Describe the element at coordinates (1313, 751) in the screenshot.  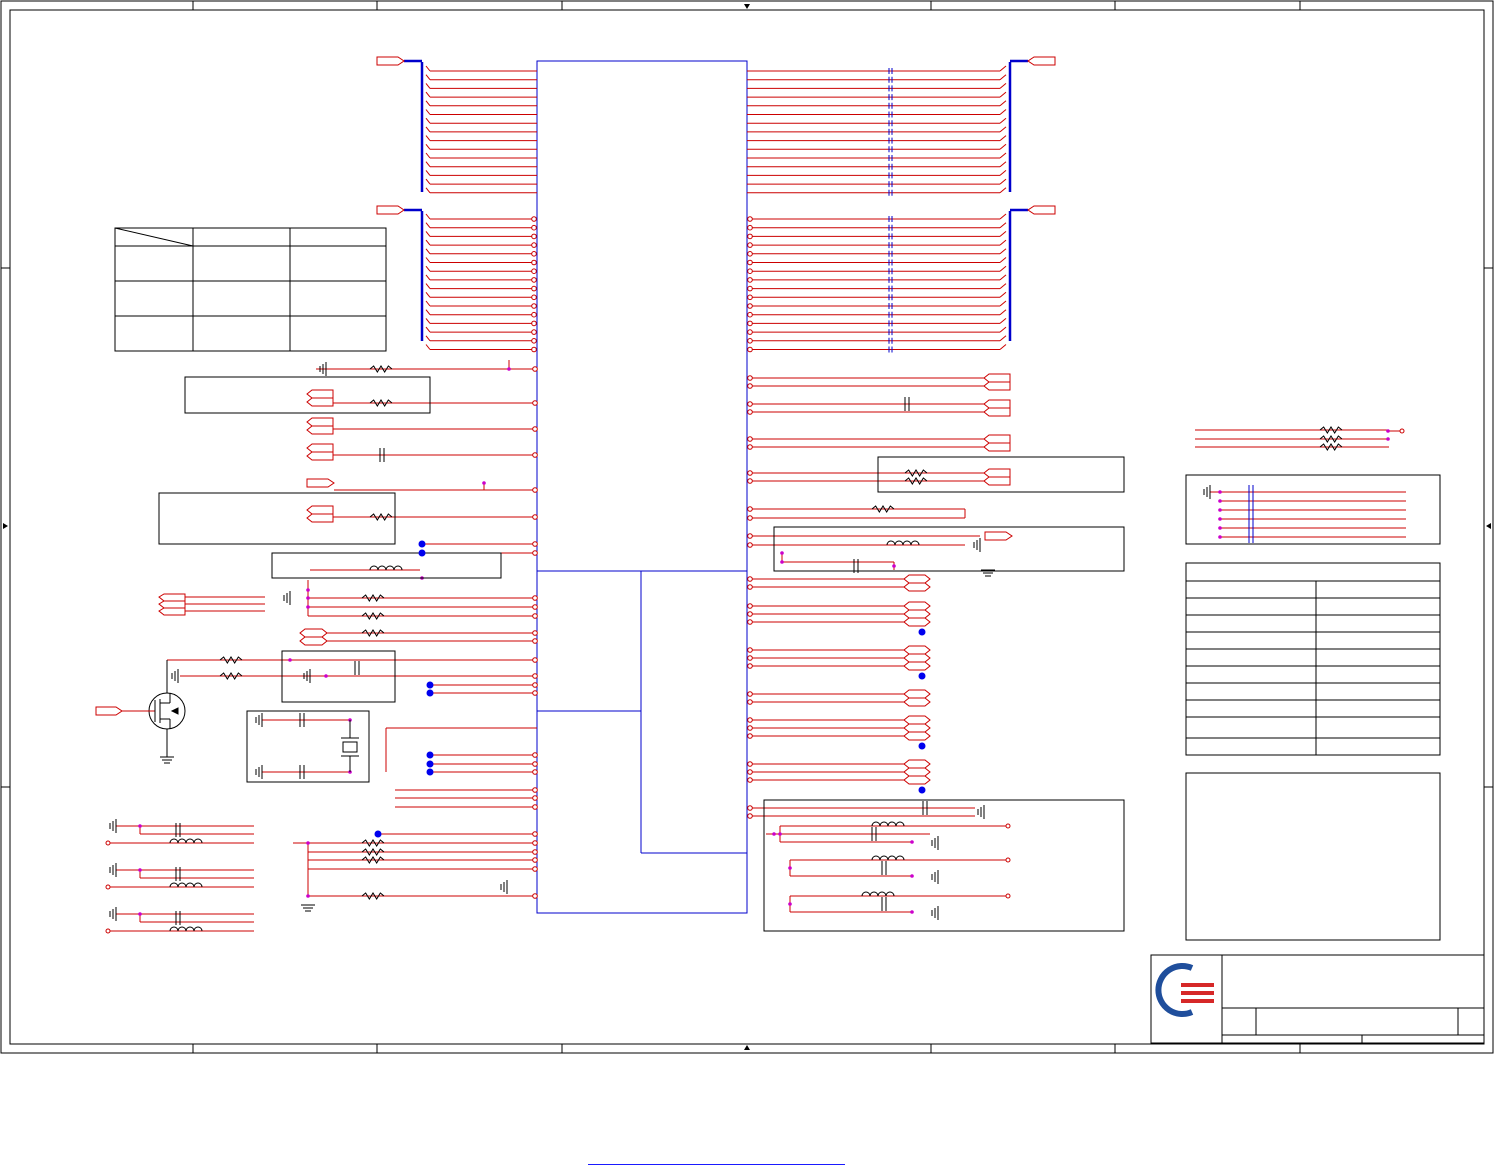
I see `pin-table-right` at that location.